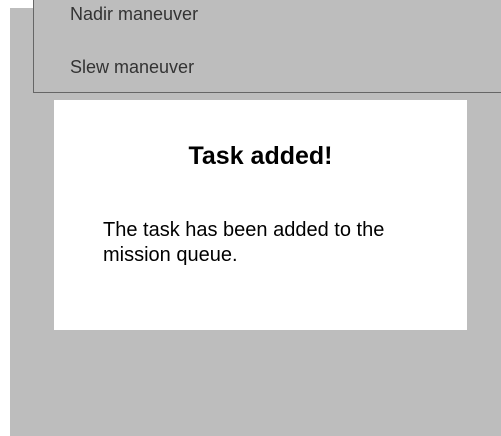 Image resolution: width=501 pixels, height=436 pixels. I want to click on dropdown-item-slew-maneuver: Slew maneuver, so click(132, 67).